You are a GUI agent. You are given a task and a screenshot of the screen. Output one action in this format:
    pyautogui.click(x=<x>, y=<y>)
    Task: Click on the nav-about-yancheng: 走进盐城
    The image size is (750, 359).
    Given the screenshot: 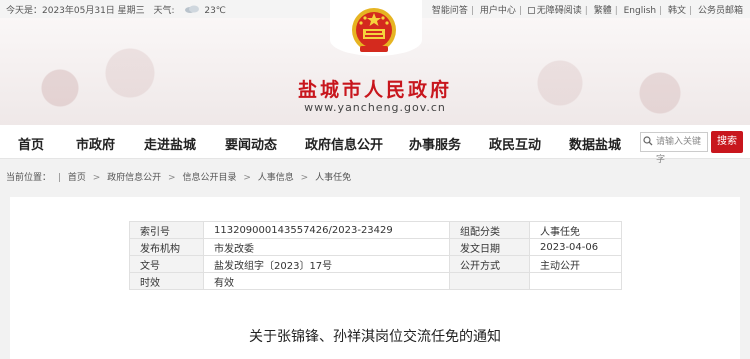 What is the action you would take?
    pyautogui.click(x=170, y=143)
    